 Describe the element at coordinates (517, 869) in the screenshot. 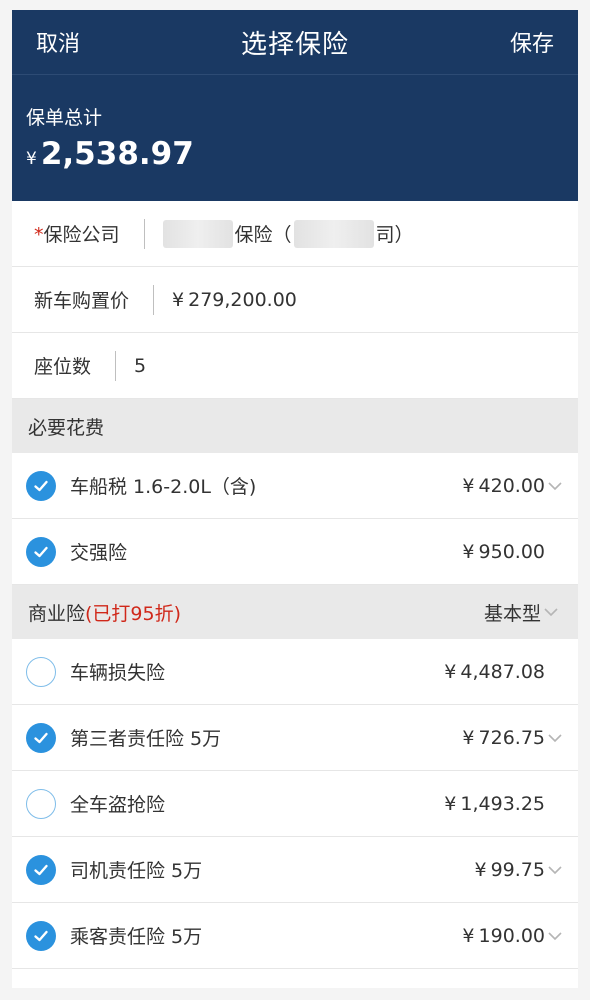

I see `insurance-item-amount: 99.75` at that location.